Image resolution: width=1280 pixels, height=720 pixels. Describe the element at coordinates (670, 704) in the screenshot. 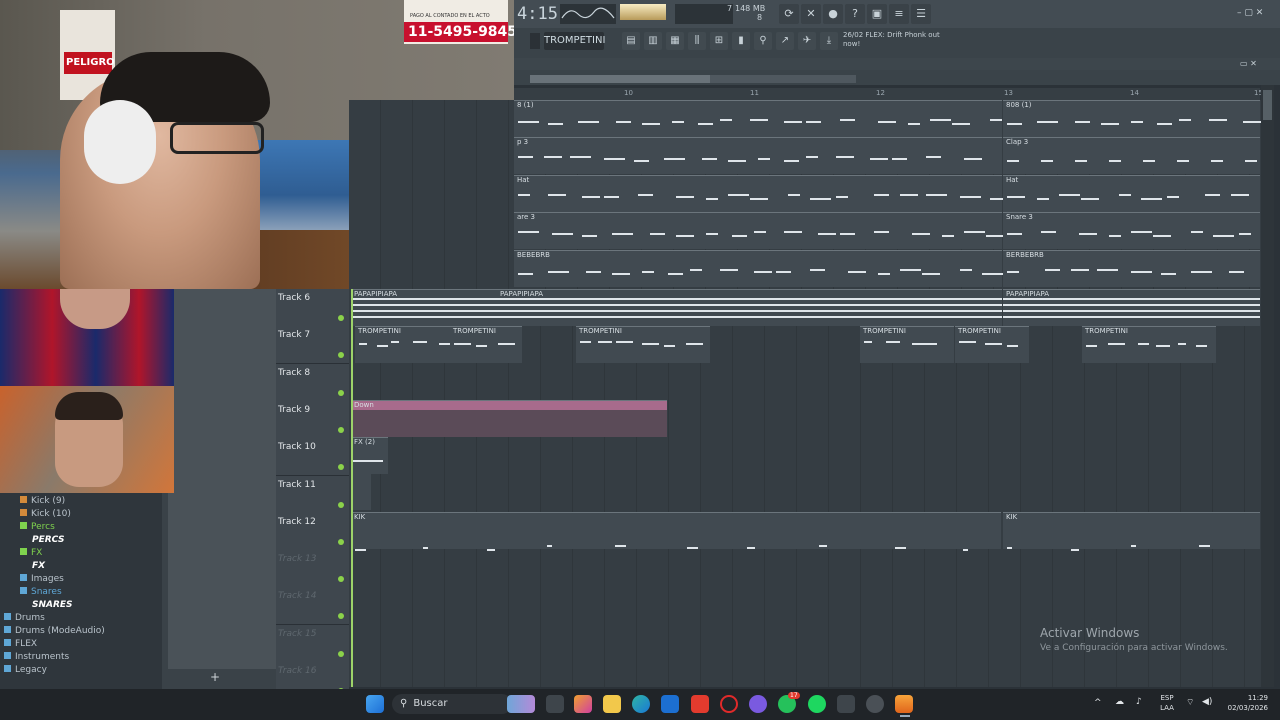

I see `outlook-icon` at that location.